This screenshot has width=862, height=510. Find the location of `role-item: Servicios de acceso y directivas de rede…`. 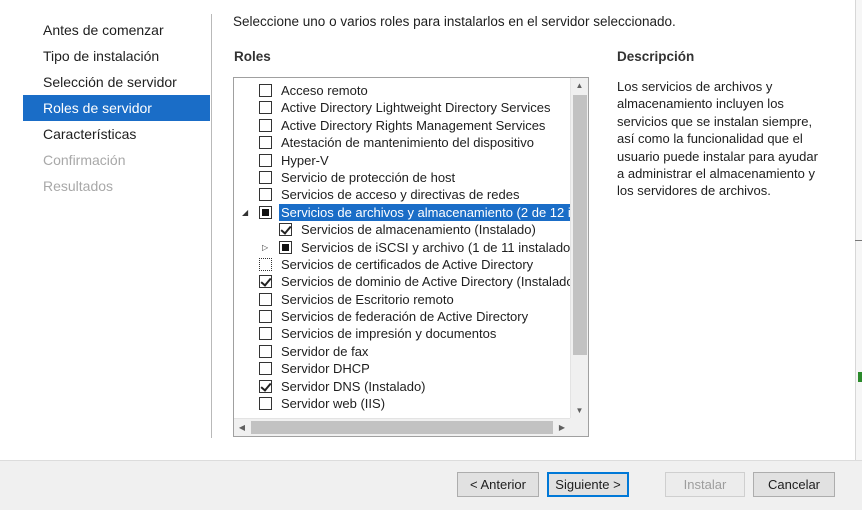

role-item: Servicios de acceso y directivas de rede… is located at coordinates (402, 194).